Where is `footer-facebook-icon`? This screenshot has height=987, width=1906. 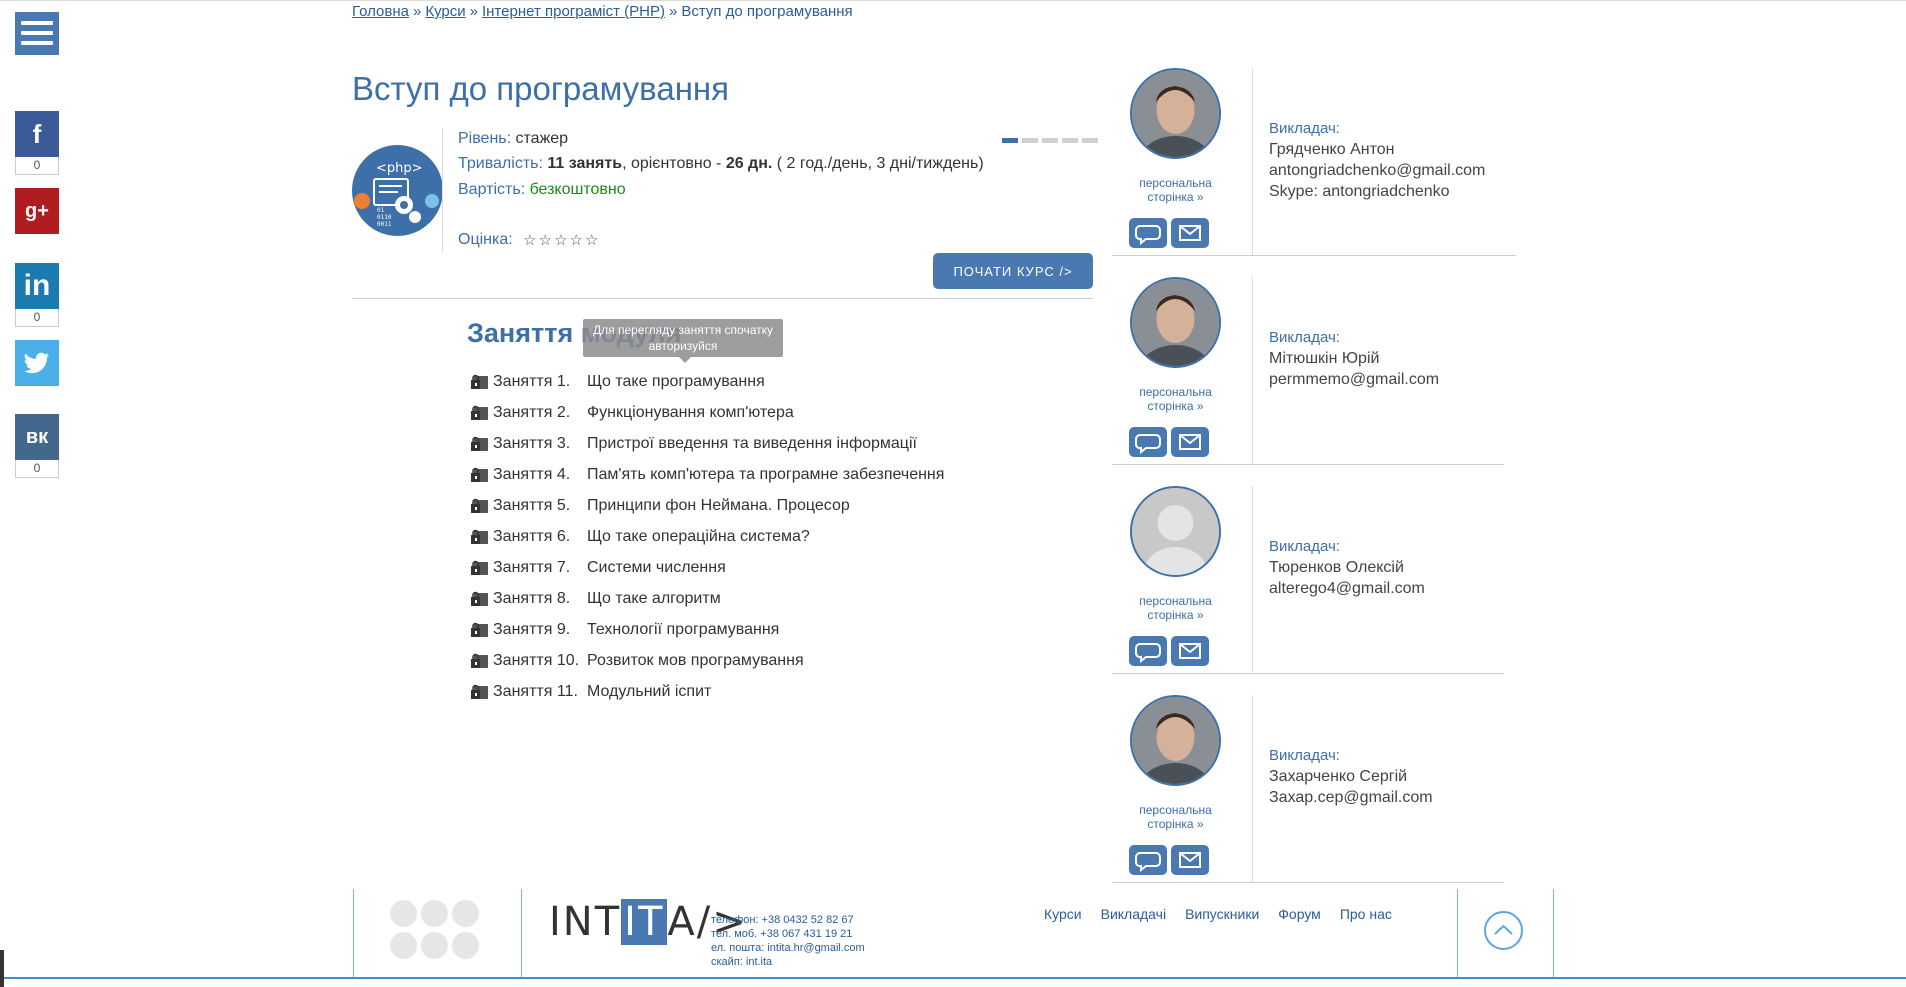 footer-facebook-icon is located at coordinates (403, 945).